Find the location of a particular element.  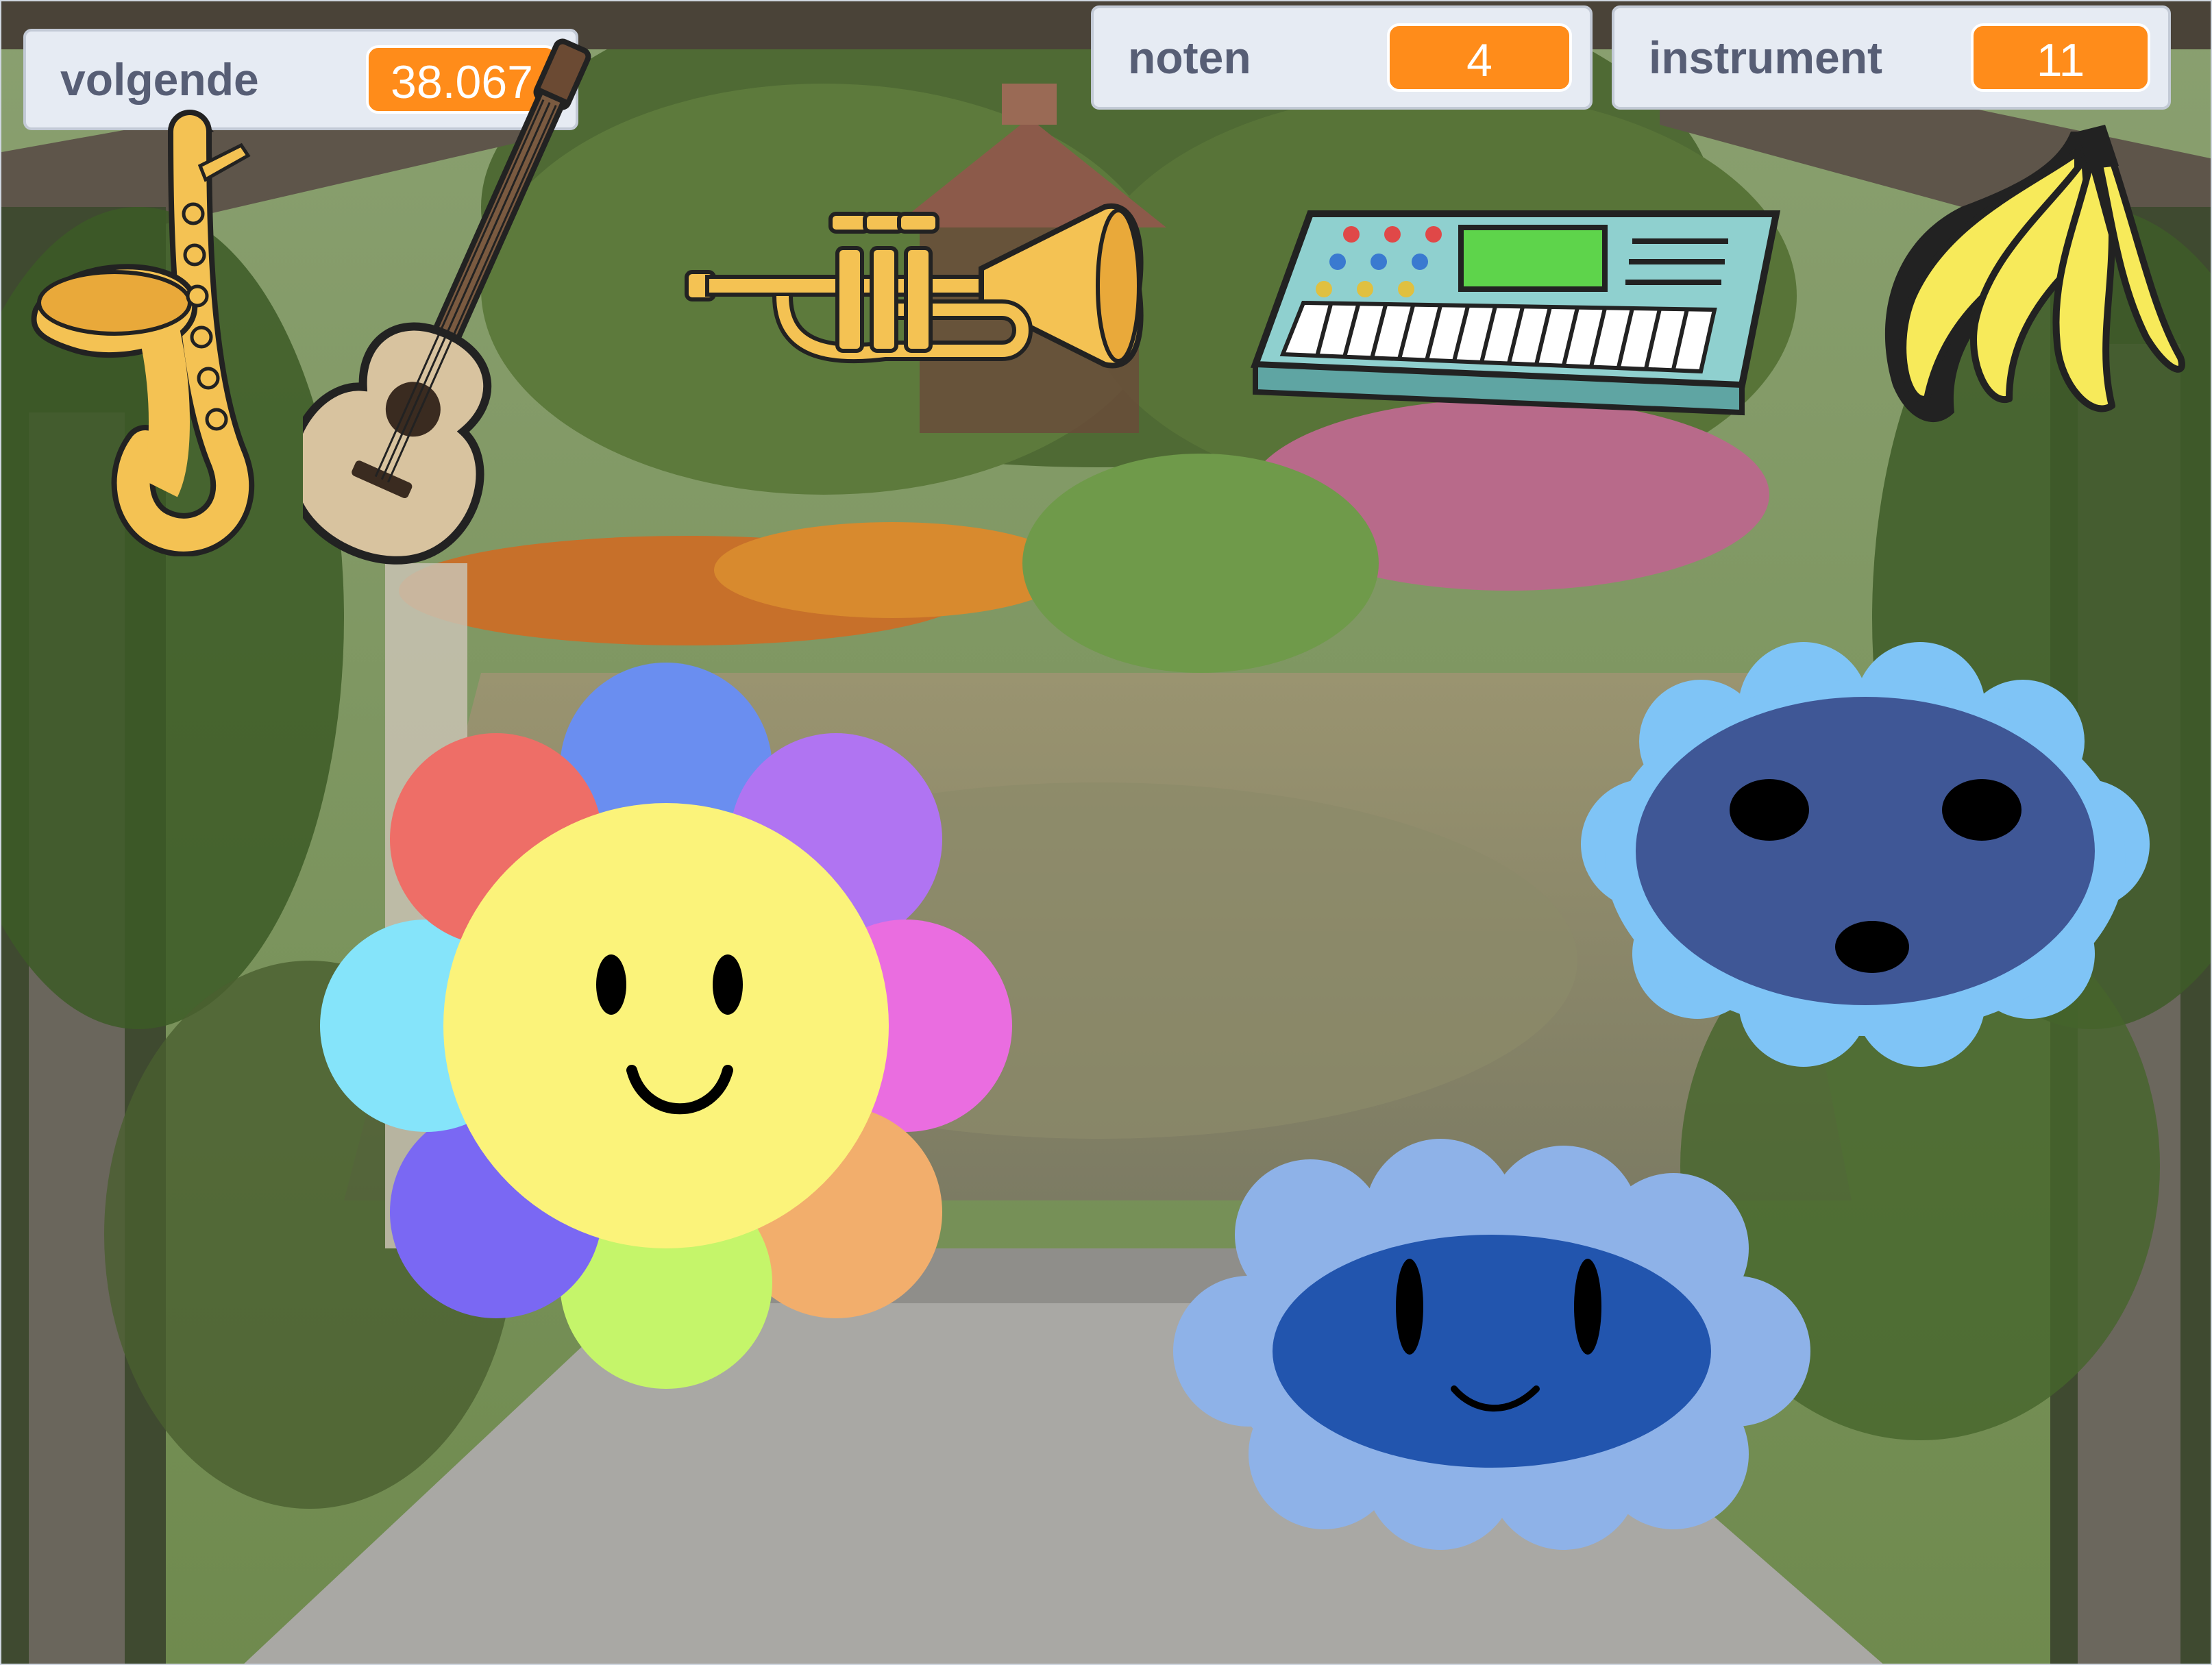

dark-blue-cloud is located at coordinates (1872, 858).